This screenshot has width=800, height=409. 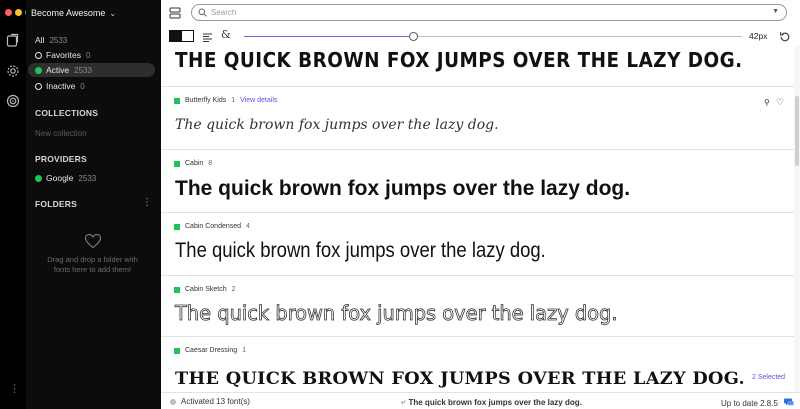 What do you see at coordinates (87, 178) in the screenshot?
I see `provider-count: 2533` at bounding box center [87, 178].